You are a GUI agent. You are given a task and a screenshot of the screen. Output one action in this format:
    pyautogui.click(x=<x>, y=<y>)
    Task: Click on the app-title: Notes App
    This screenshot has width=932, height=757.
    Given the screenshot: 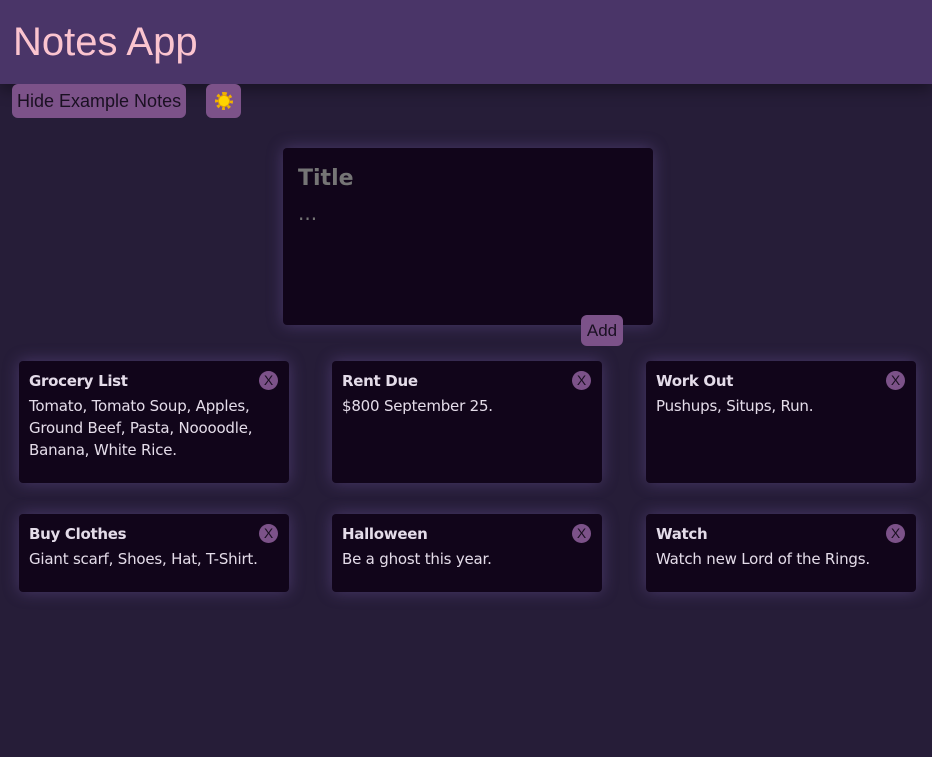 What is the action you would take?
    pyautogui.click(x=105, y=42)
    